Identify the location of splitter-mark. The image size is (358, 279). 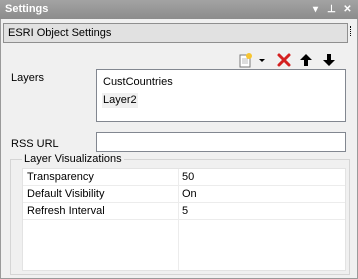
(351, 31).